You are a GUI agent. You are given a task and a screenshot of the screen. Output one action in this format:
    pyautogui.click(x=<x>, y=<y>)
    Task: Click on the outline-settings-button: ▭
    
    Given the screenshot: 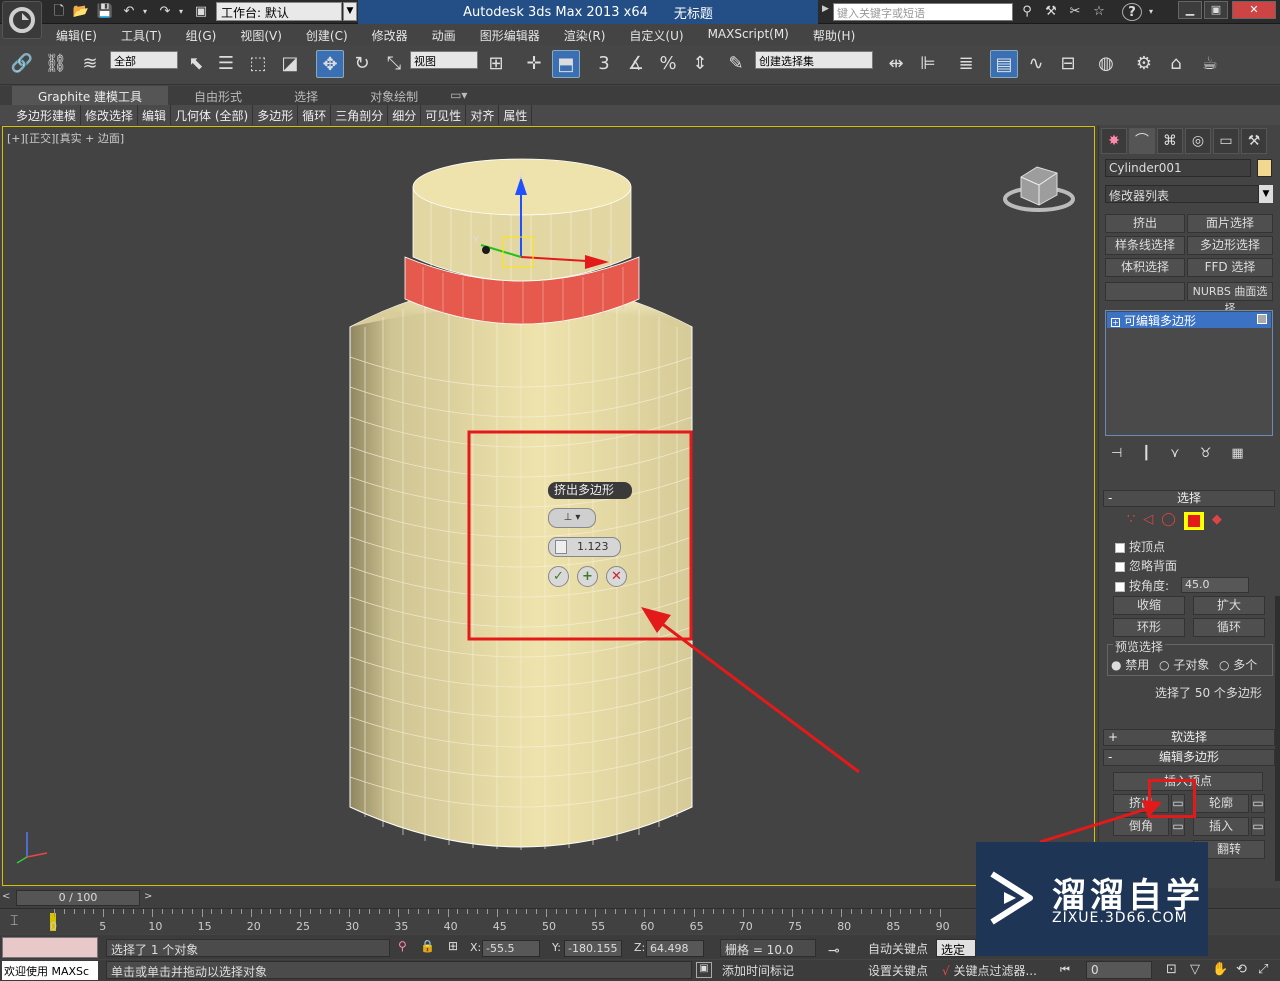 What is the action you would take?
    pyautogui.click(x=1258, y=803)
    